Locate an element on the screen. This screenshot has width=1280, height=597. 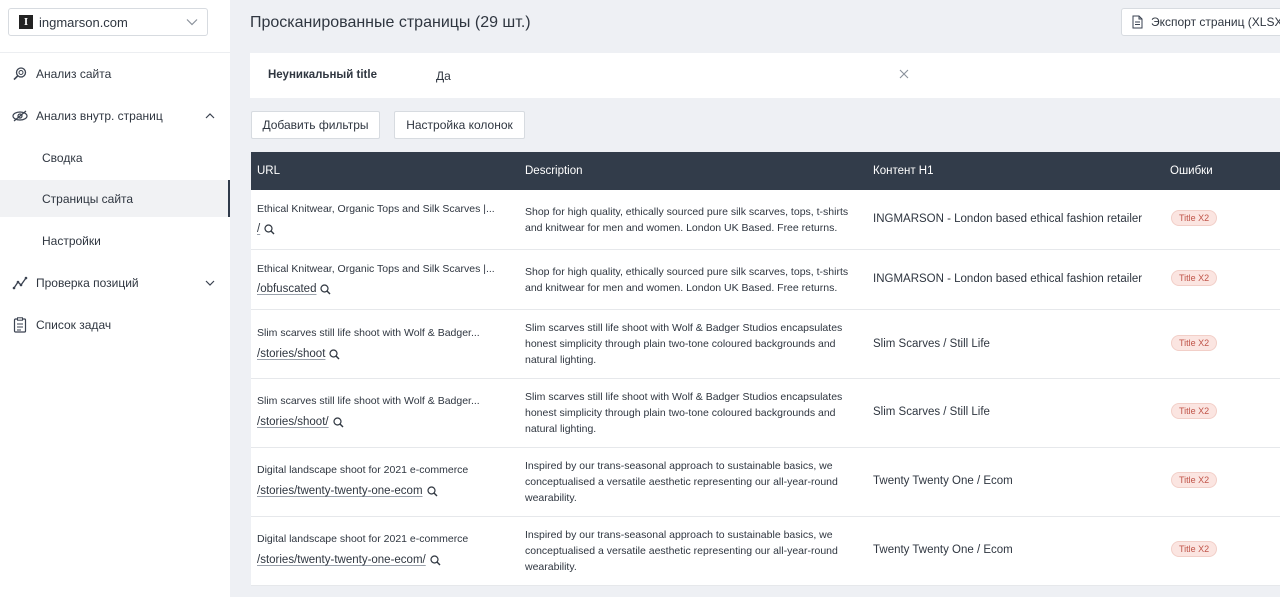
sidebar-item-label: Список задач is located at coordinates (74, 325).